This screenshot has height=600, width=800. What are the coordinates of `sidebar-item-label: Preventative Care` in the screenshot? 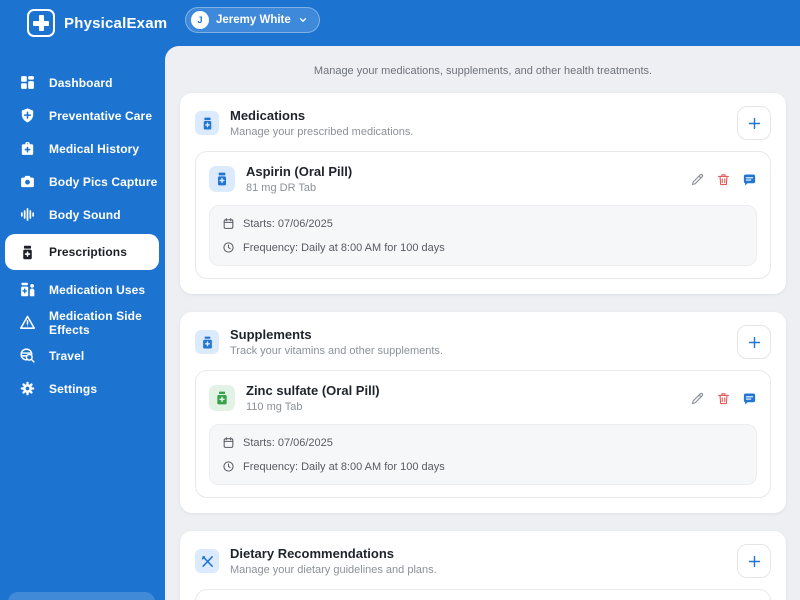 It's located at (101, 115).